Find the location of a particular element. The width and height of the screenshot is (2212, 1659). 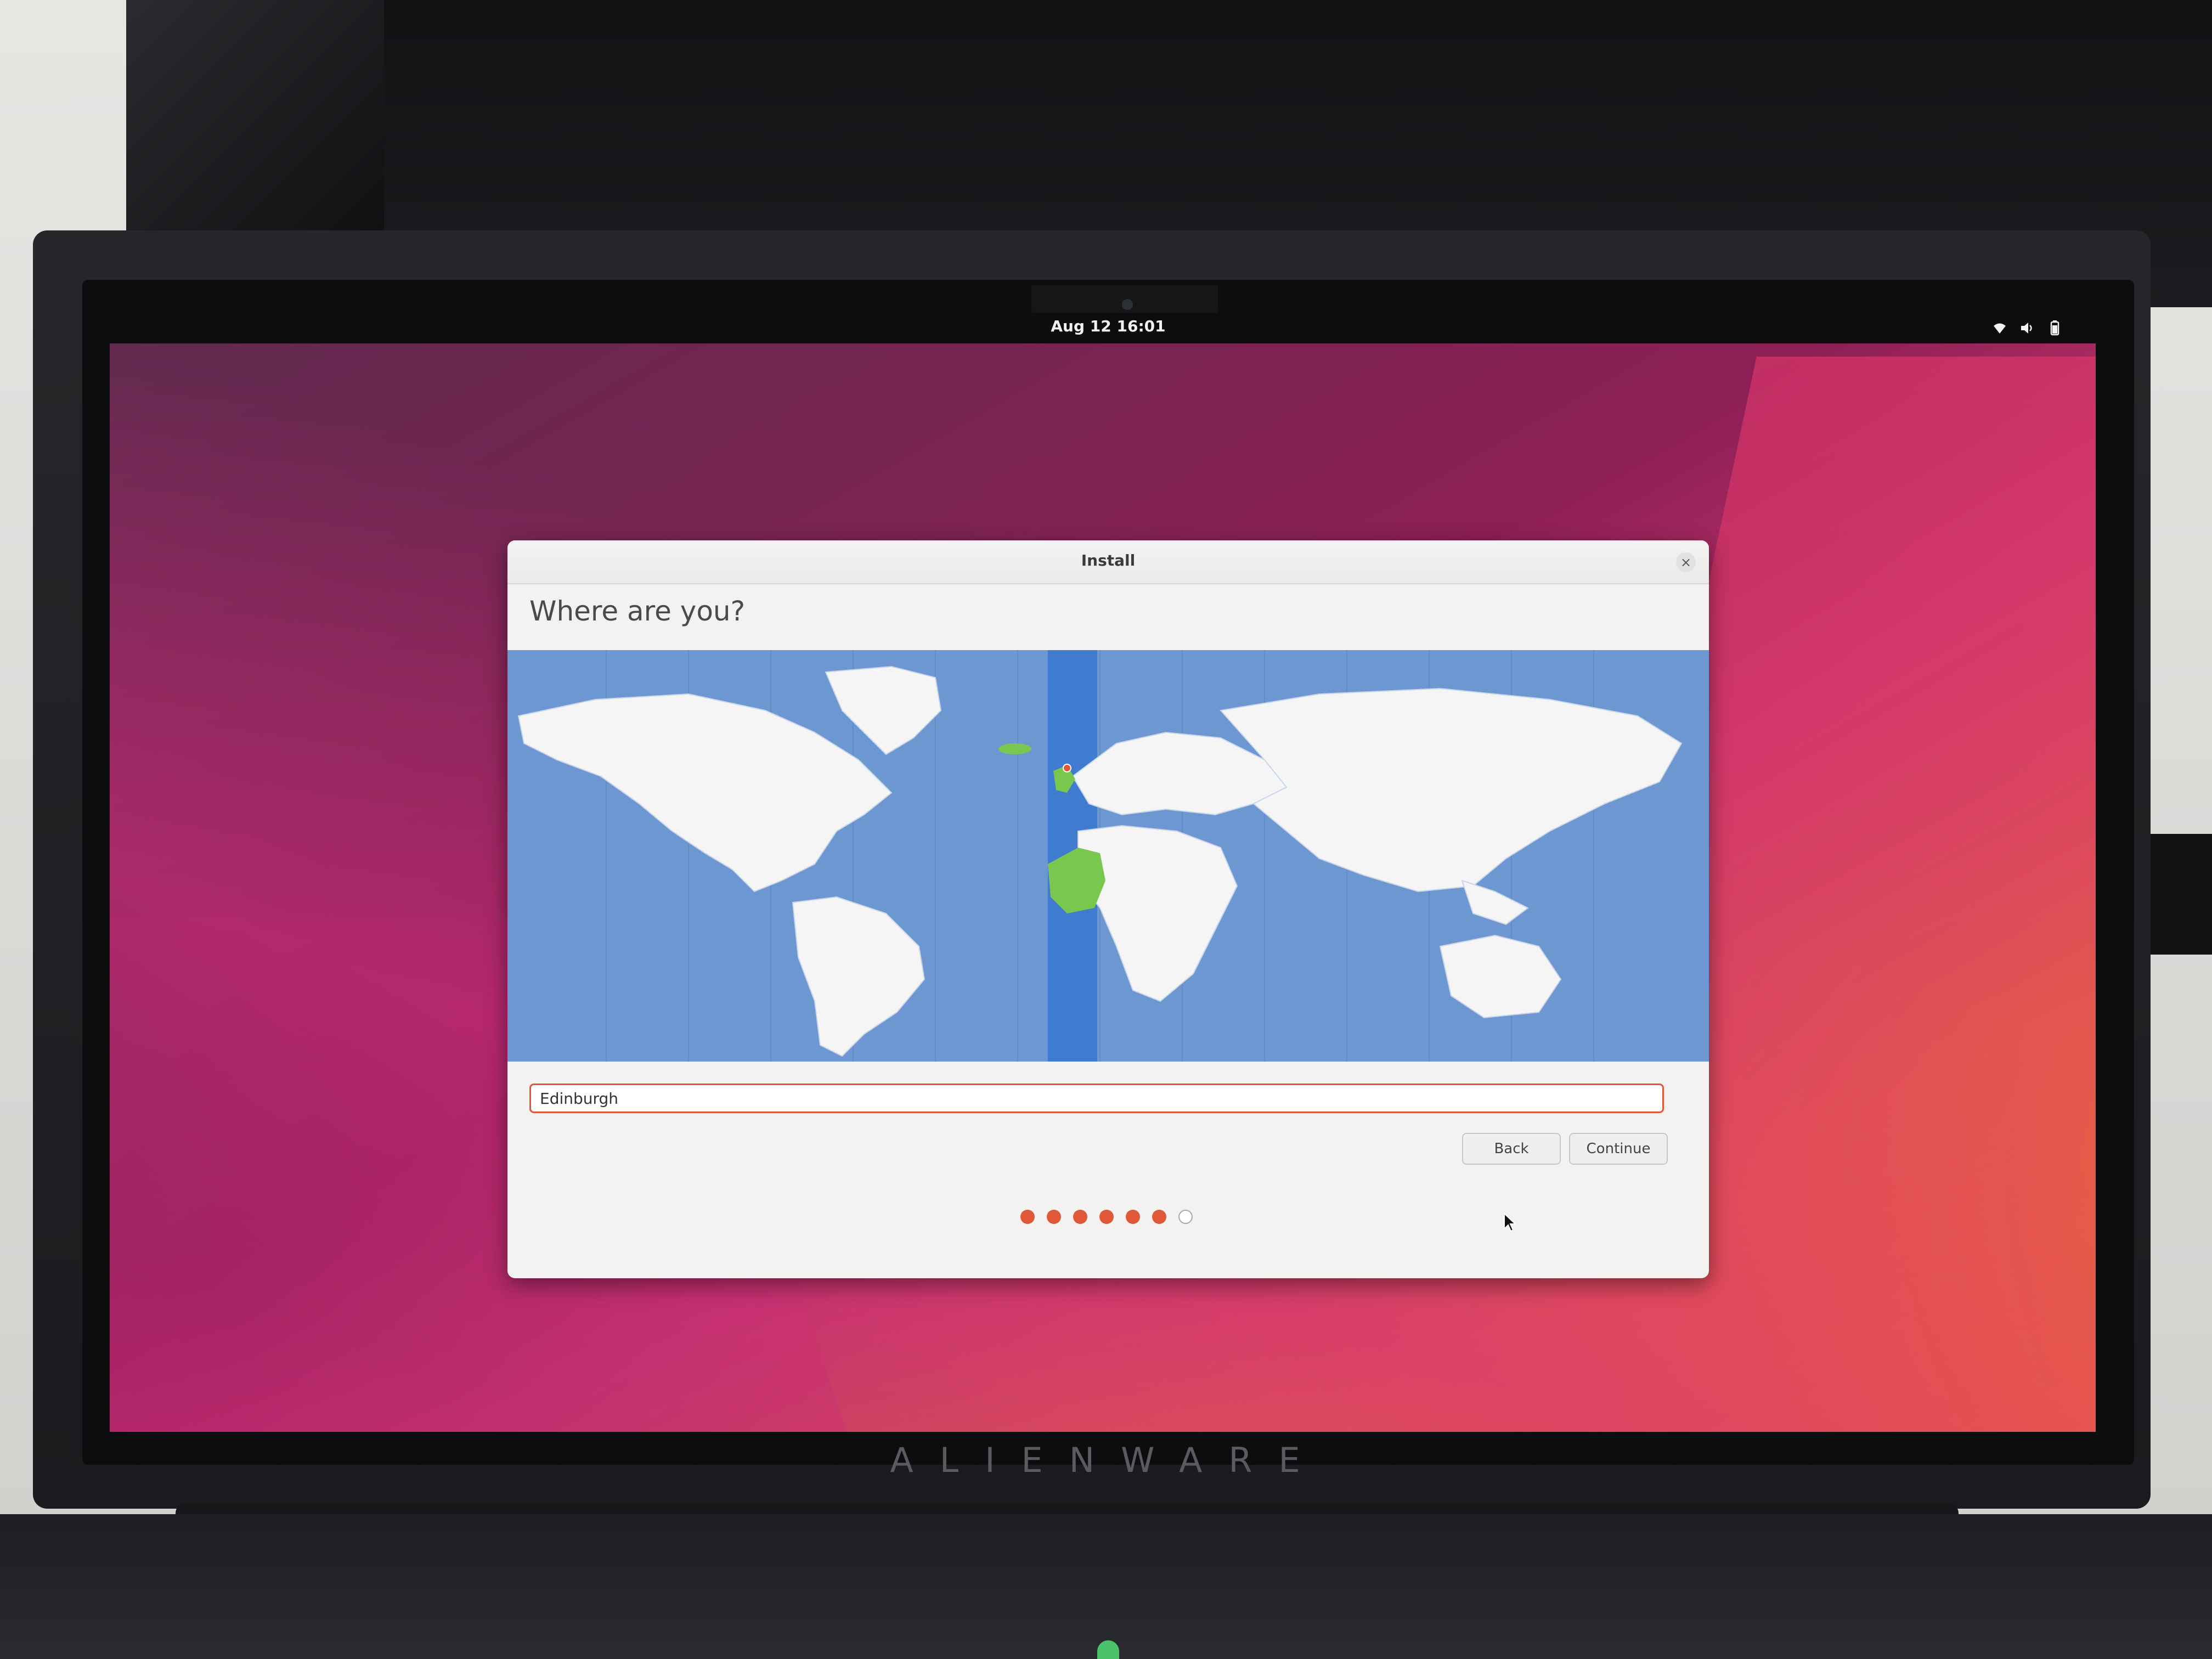

window-title: Install is located at coordinates (1108, 560).